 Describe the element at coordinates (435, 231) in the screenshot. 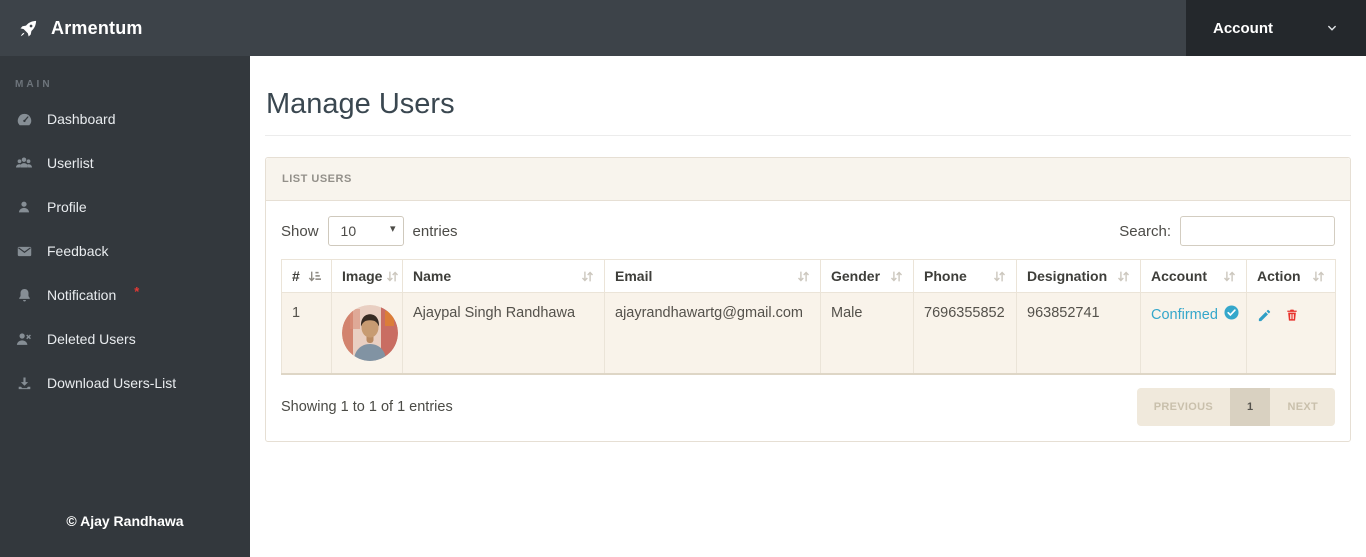

I see `entries-label: entries` at that location.